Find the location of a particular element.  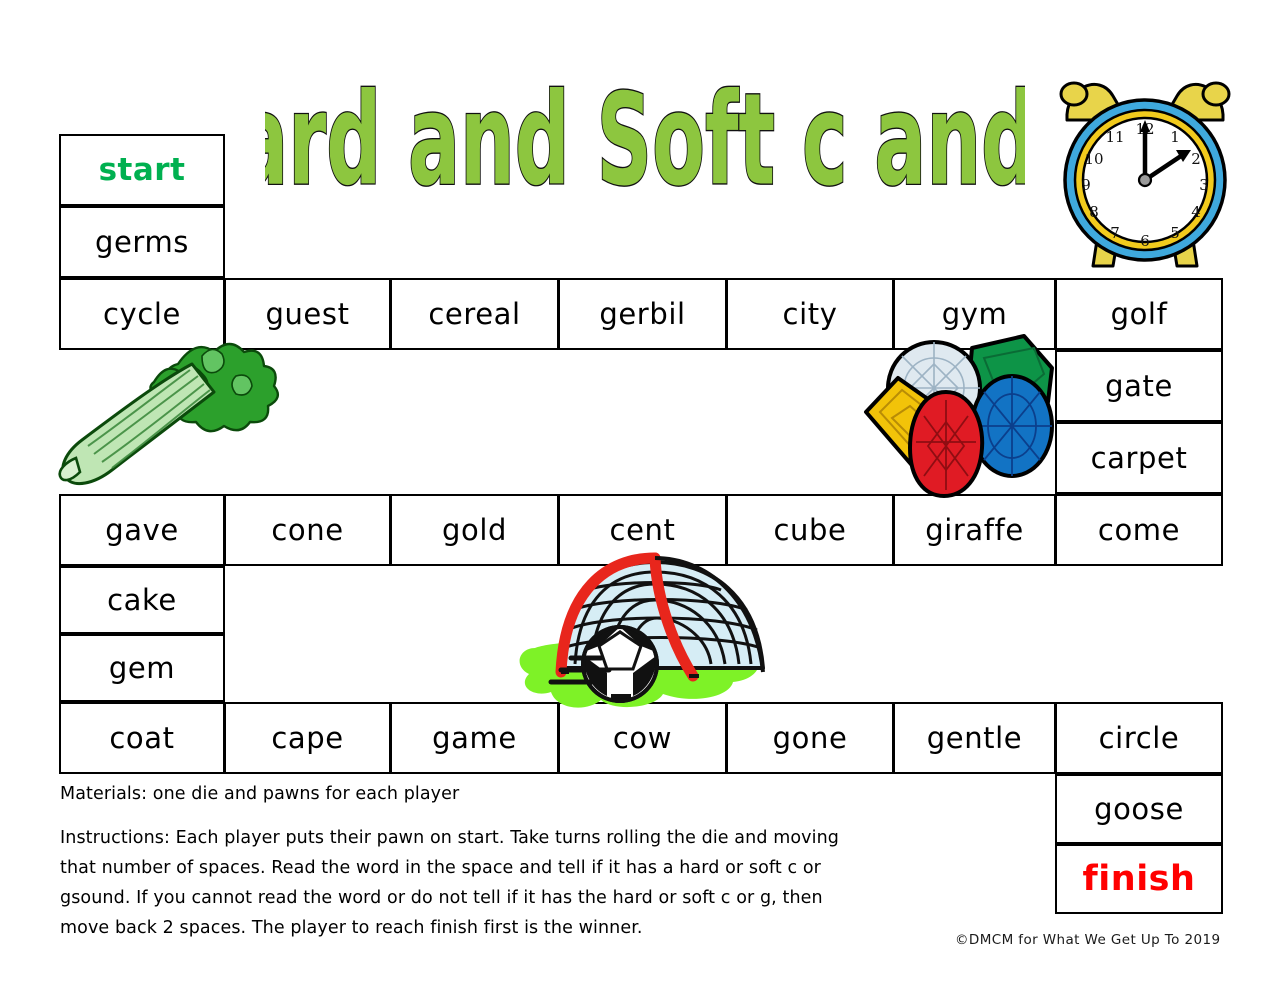

board-cell-come: come is located at coordinates (1139, 530).